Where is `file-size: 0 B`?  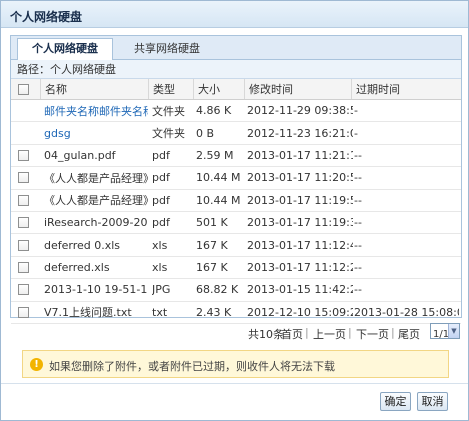
file-size: 0 B is located at coordinates (205, 133).